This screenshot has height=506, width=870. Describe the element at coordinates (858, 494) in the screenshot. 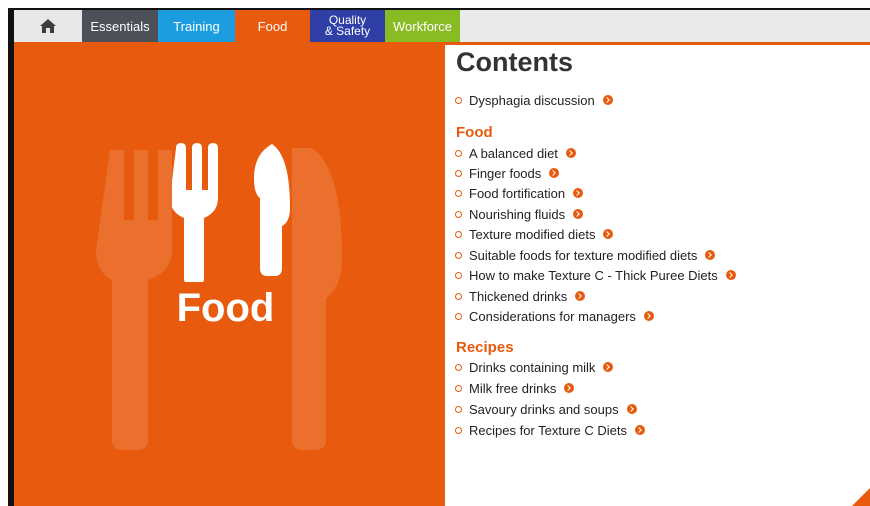

I see `page-corner-arrow-icon` at that location.